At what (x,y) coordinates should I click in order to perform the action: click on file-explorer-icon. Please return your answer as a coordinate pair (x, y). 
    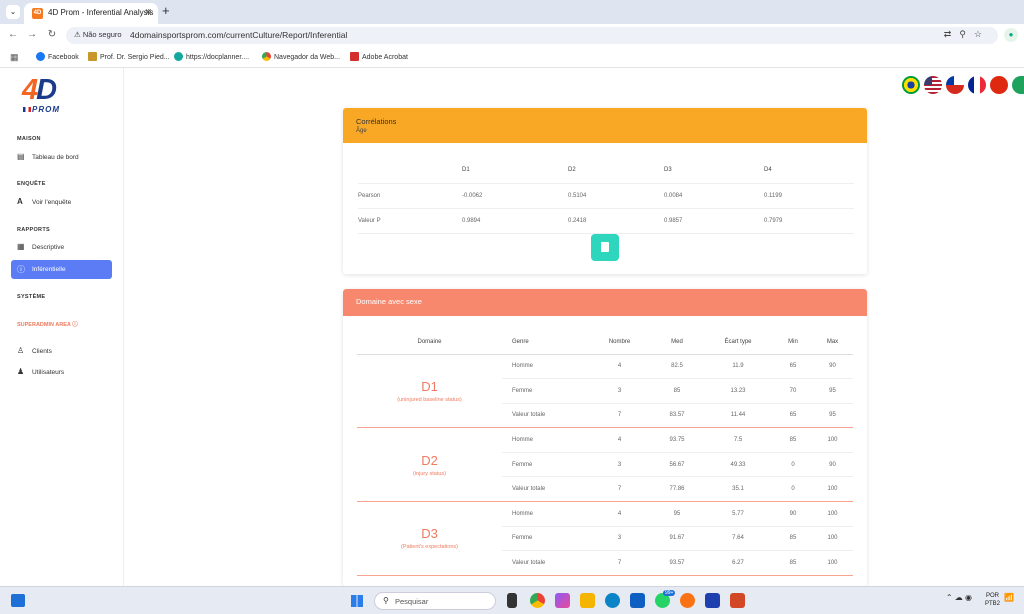
    Looking at the image, I should click on (587, 600).